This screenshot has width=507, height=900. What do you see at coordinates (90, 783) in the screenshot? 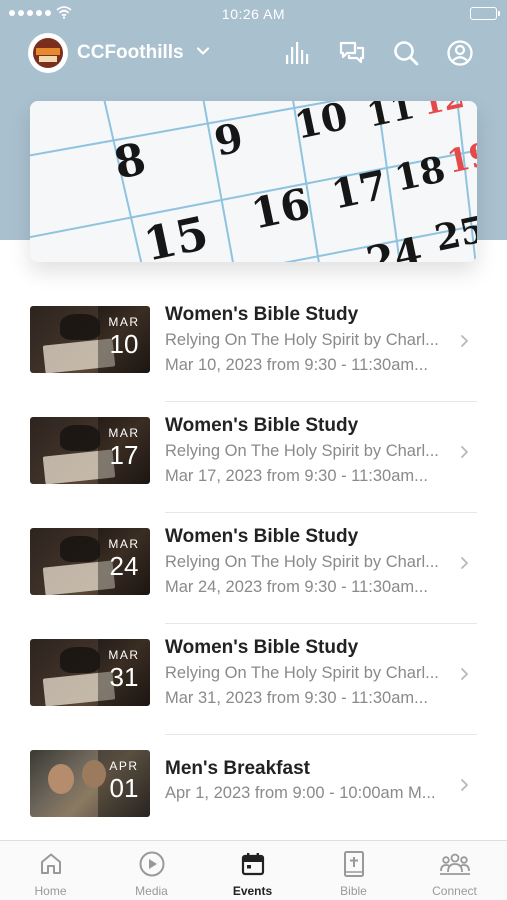
I see `event-thumbnail: APR 01` at bounding box center [90, 783].